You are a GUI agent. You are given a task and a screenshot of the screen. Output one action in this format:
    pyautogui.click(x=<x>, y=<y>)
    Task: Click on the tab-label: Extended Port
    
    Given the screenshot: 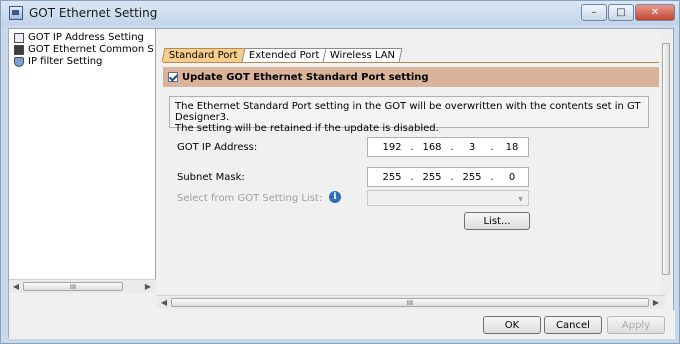 What is the action you would take?
    pyautogui.click(x=283, y=55)
    